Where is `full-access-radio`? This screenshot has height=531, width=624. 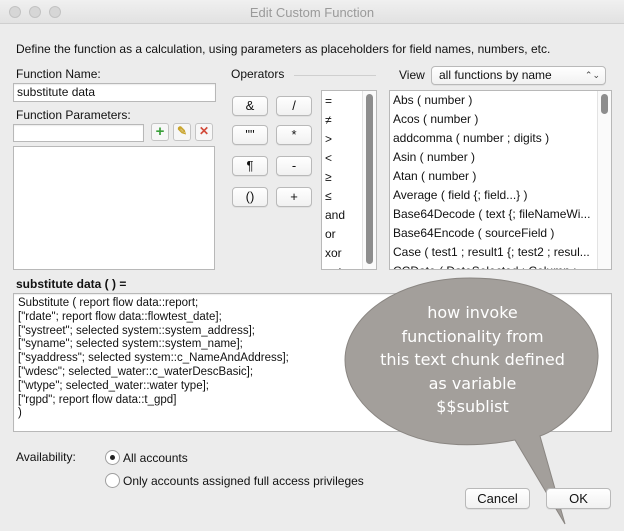
full-access-radio is located at coordinates (112, 480).